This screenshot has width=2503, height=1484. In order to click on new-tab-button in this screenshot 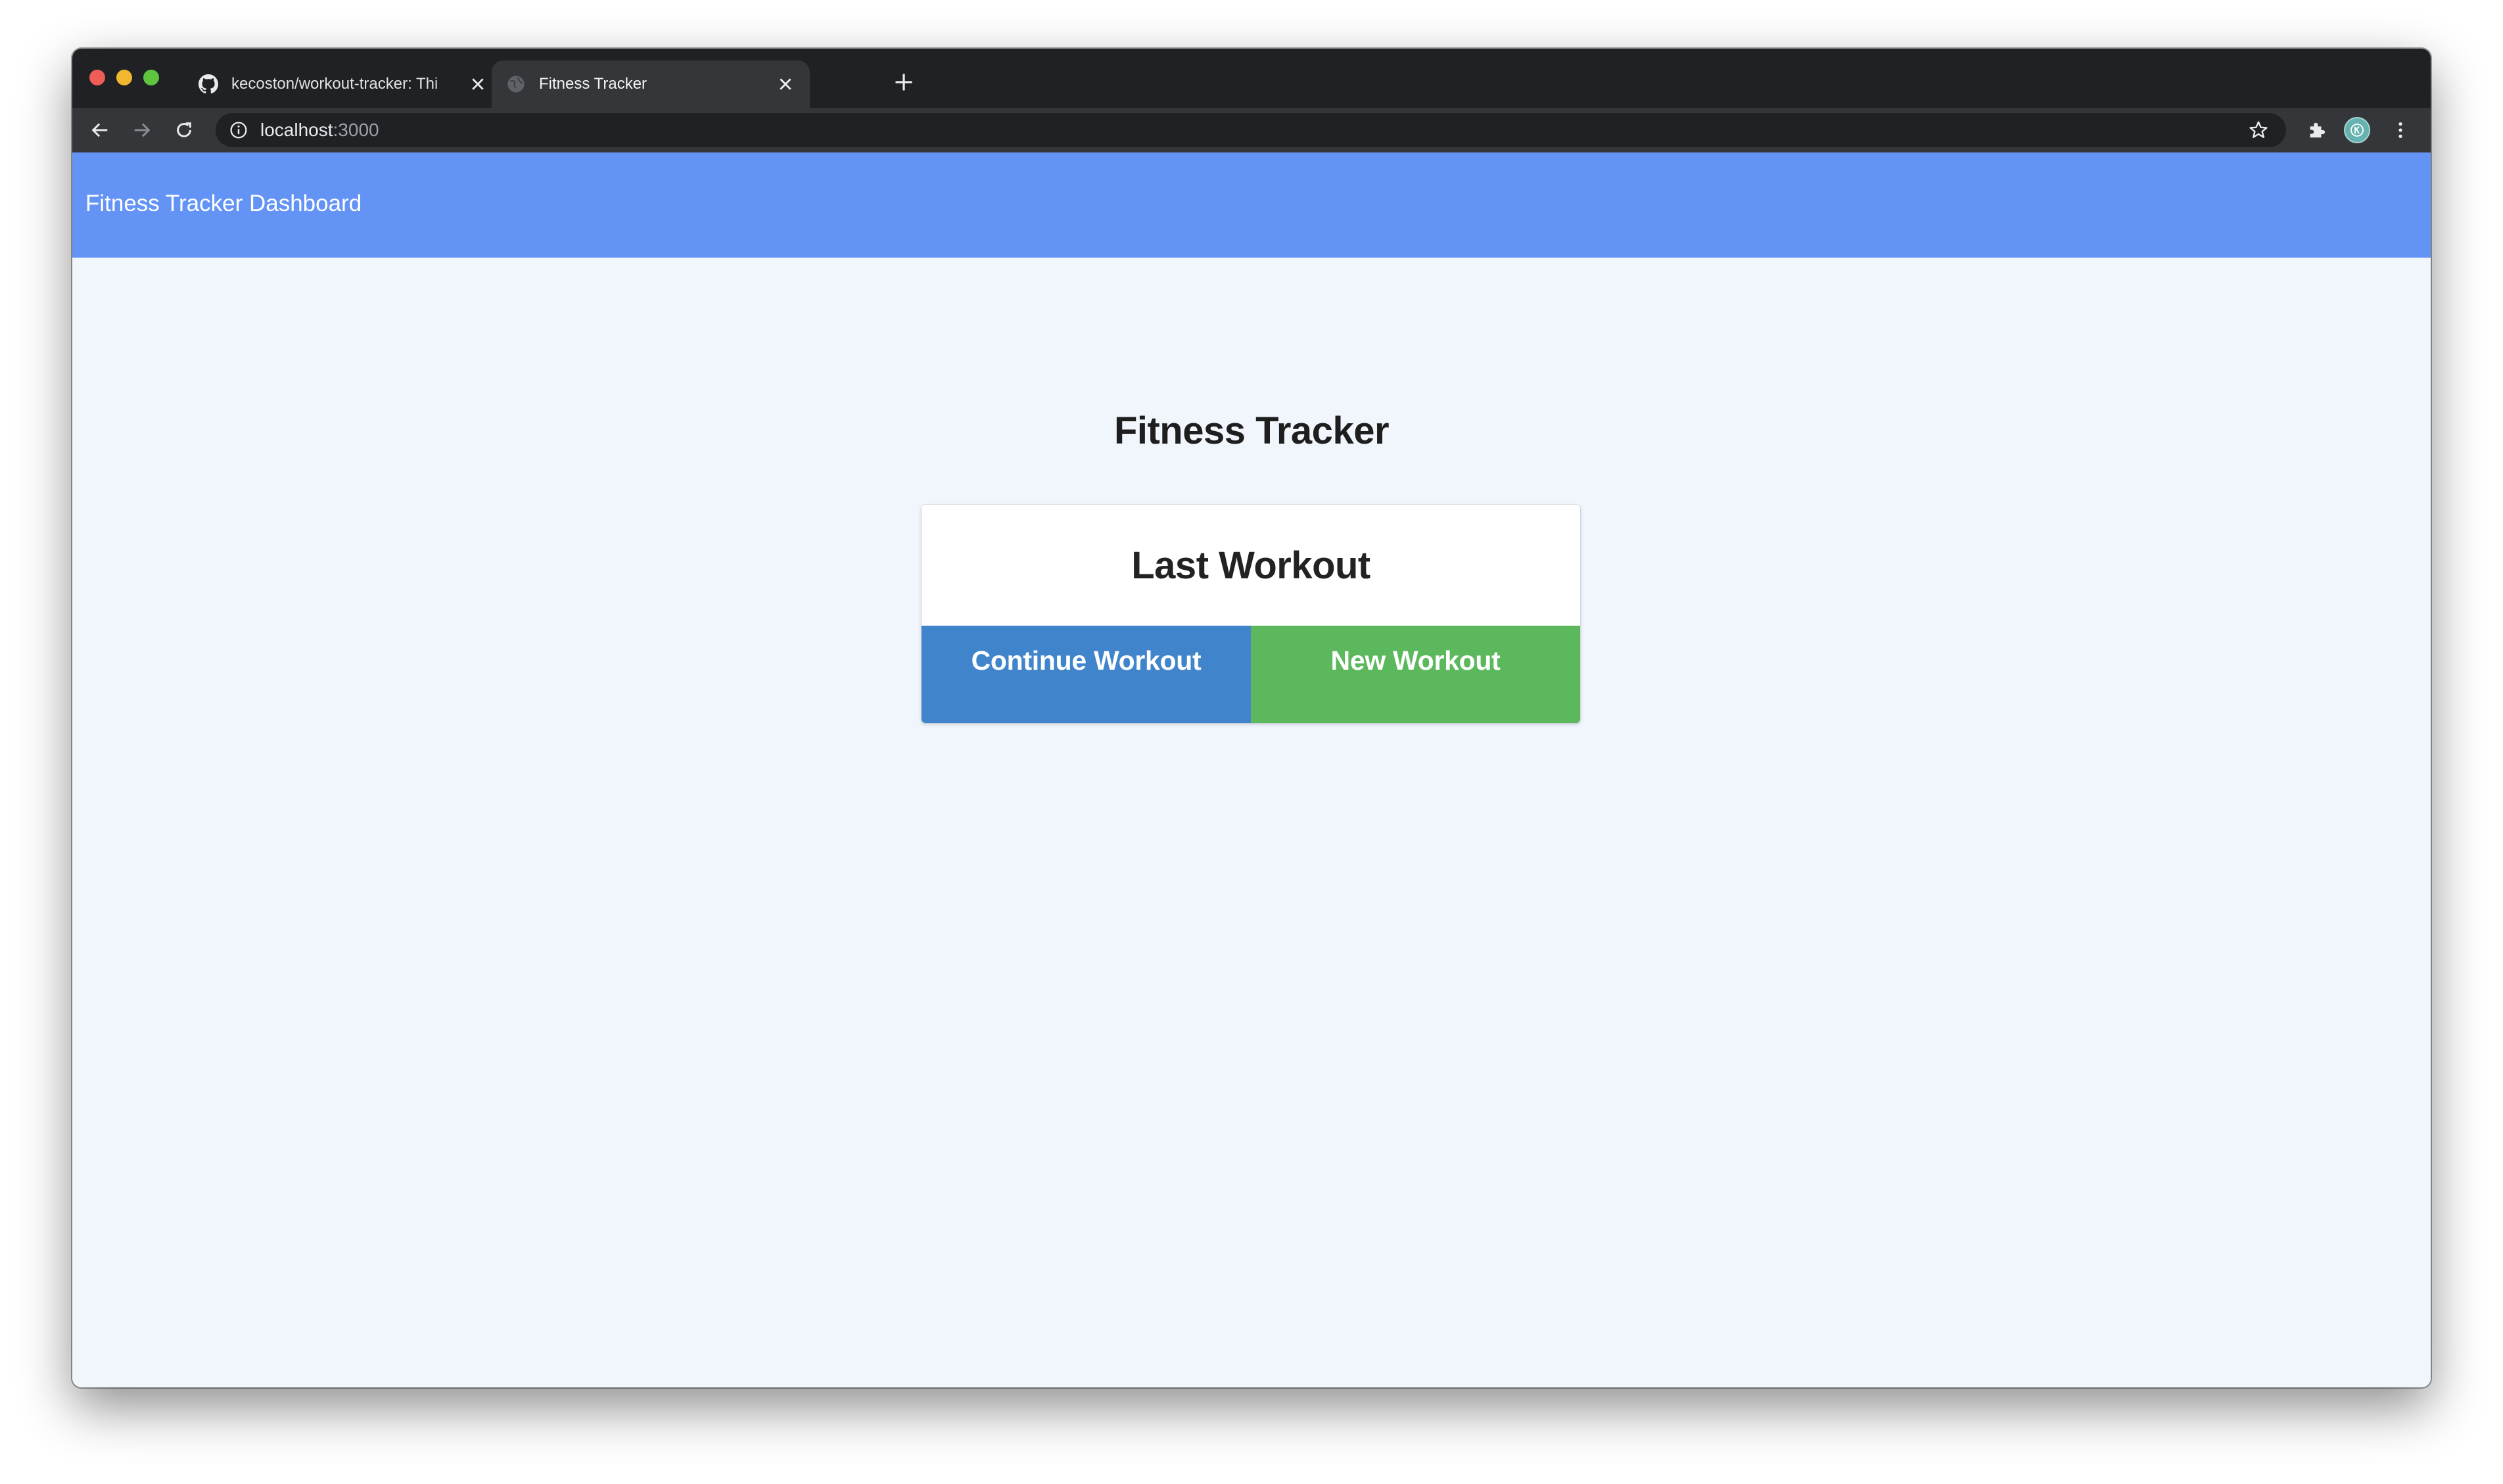, I will do `click(903, 82)`.